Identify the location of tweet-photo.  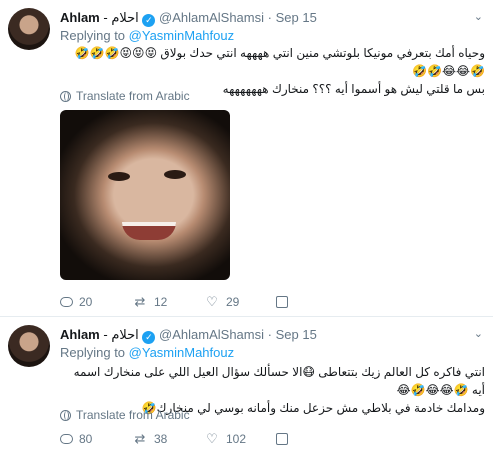
(145, 195).